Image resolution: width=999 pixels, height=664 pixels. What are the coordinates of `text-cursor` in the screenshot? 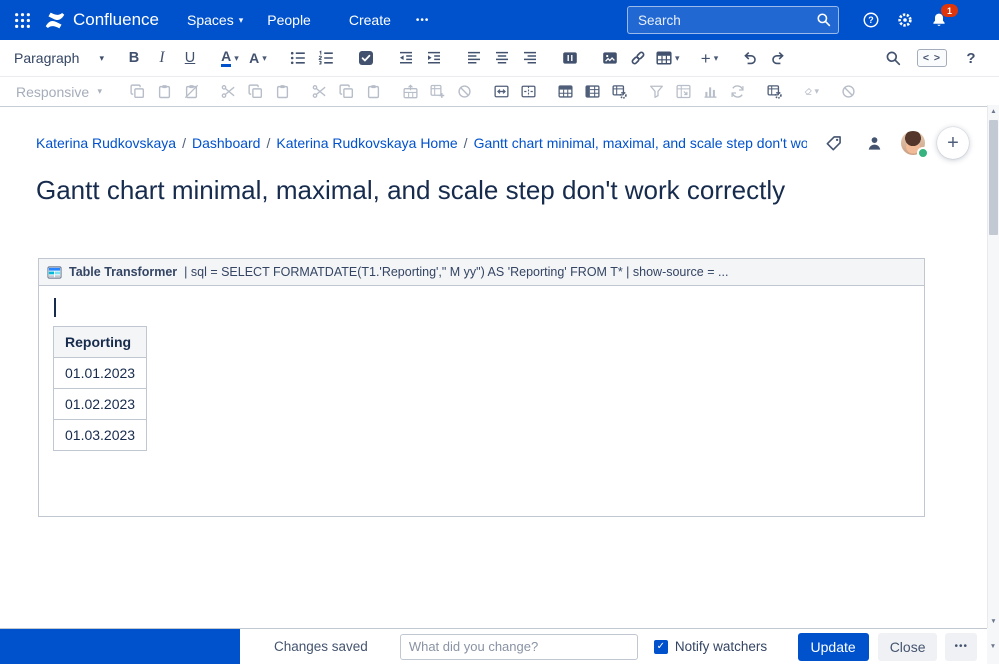 It's located at (55, 307).